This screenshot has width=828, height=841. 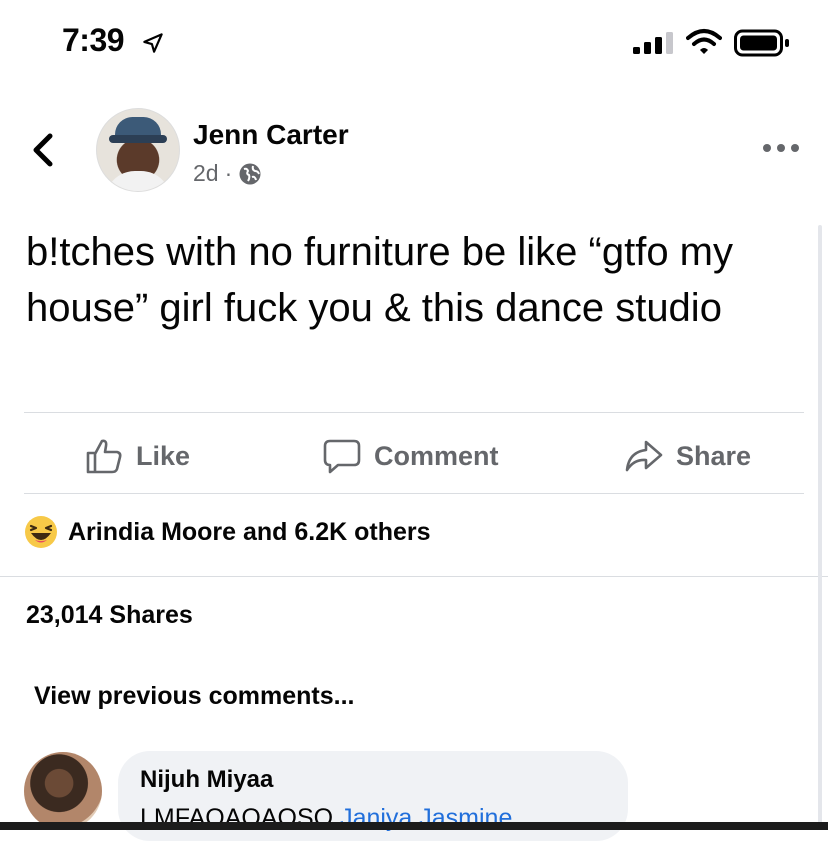 I want to click on author-avatar, so click(x=138, y=150).